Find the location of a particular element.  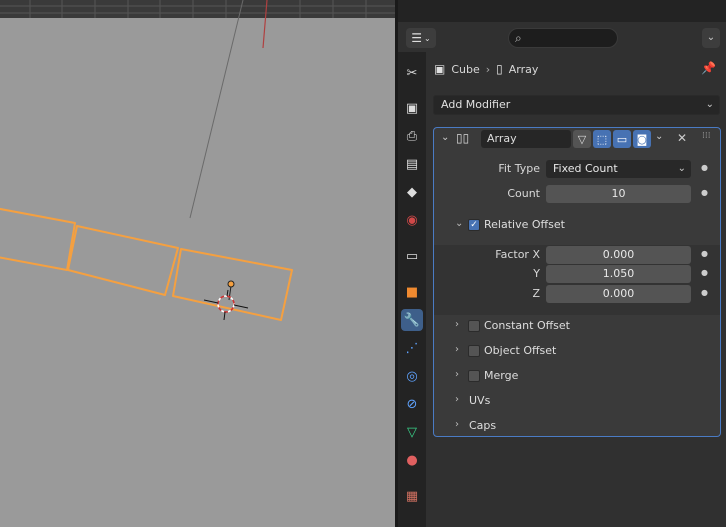

properties-tabs: ✂ ▣ ⎙ ▤ ◆ ◉ ▭ ■ 🔧 ⋰ ◎ ⊘ ▽ ● ▦ is located at coordinates (412, 289).